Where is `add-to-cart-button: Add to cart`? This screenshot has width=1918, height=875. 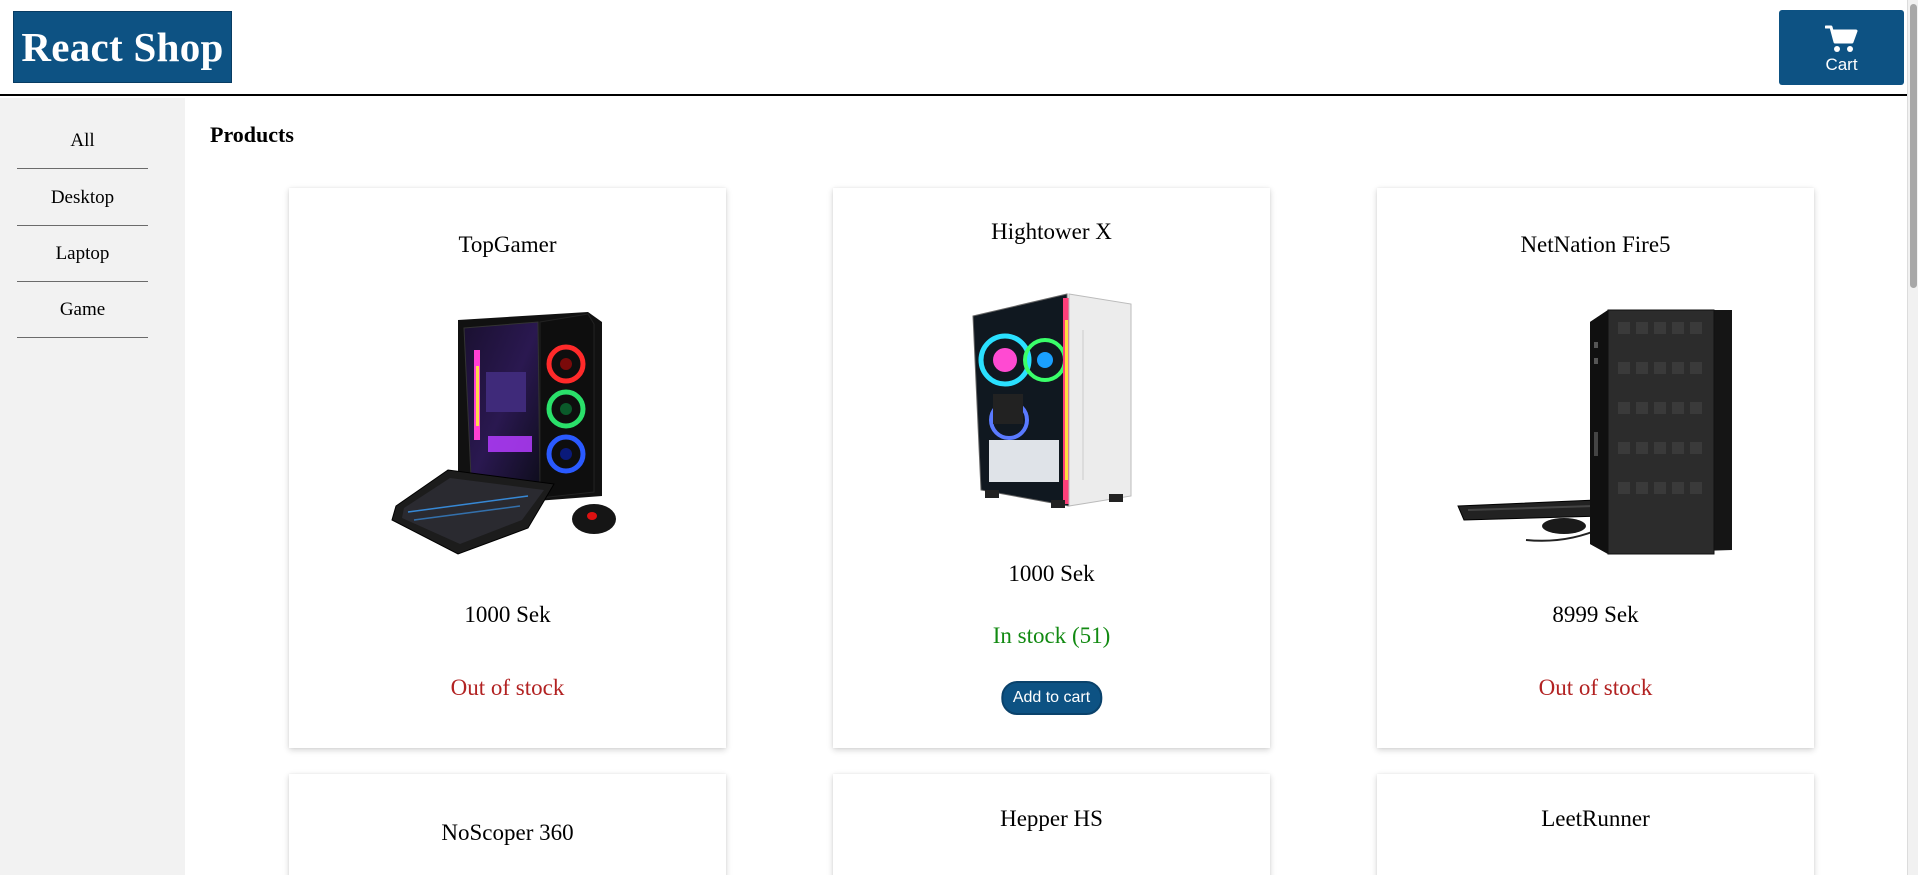 add-to-cart-button: Add to cart is located at coordinates (1051, 698).